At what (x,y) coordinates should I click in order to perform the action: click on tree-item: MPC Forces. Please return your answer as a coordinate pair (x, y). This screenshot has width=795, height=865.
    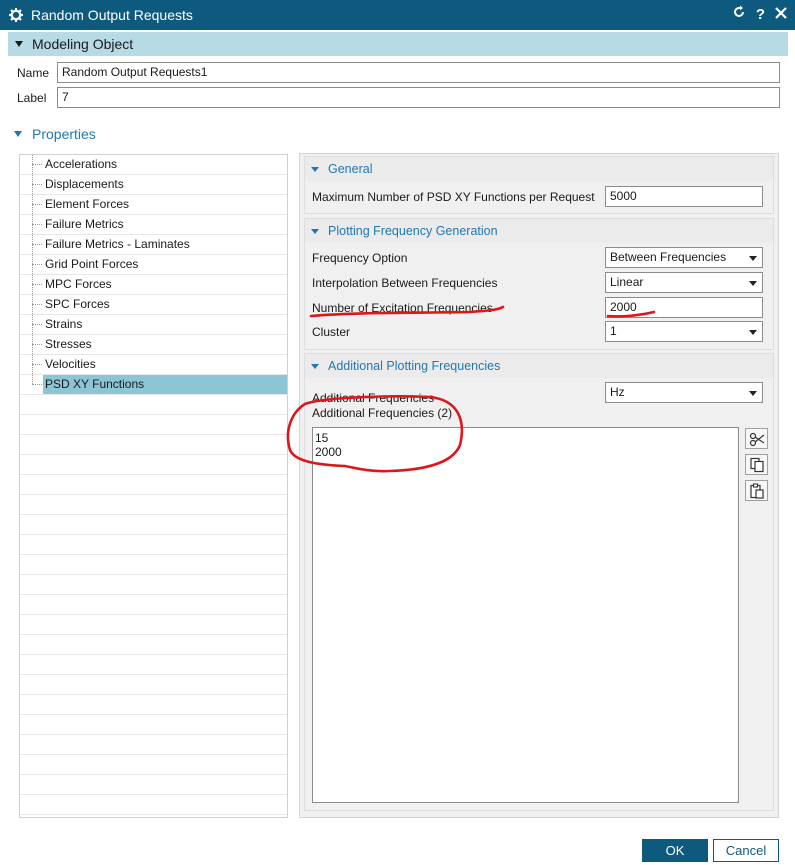
    Looking at the image, I should click on (153, 285).